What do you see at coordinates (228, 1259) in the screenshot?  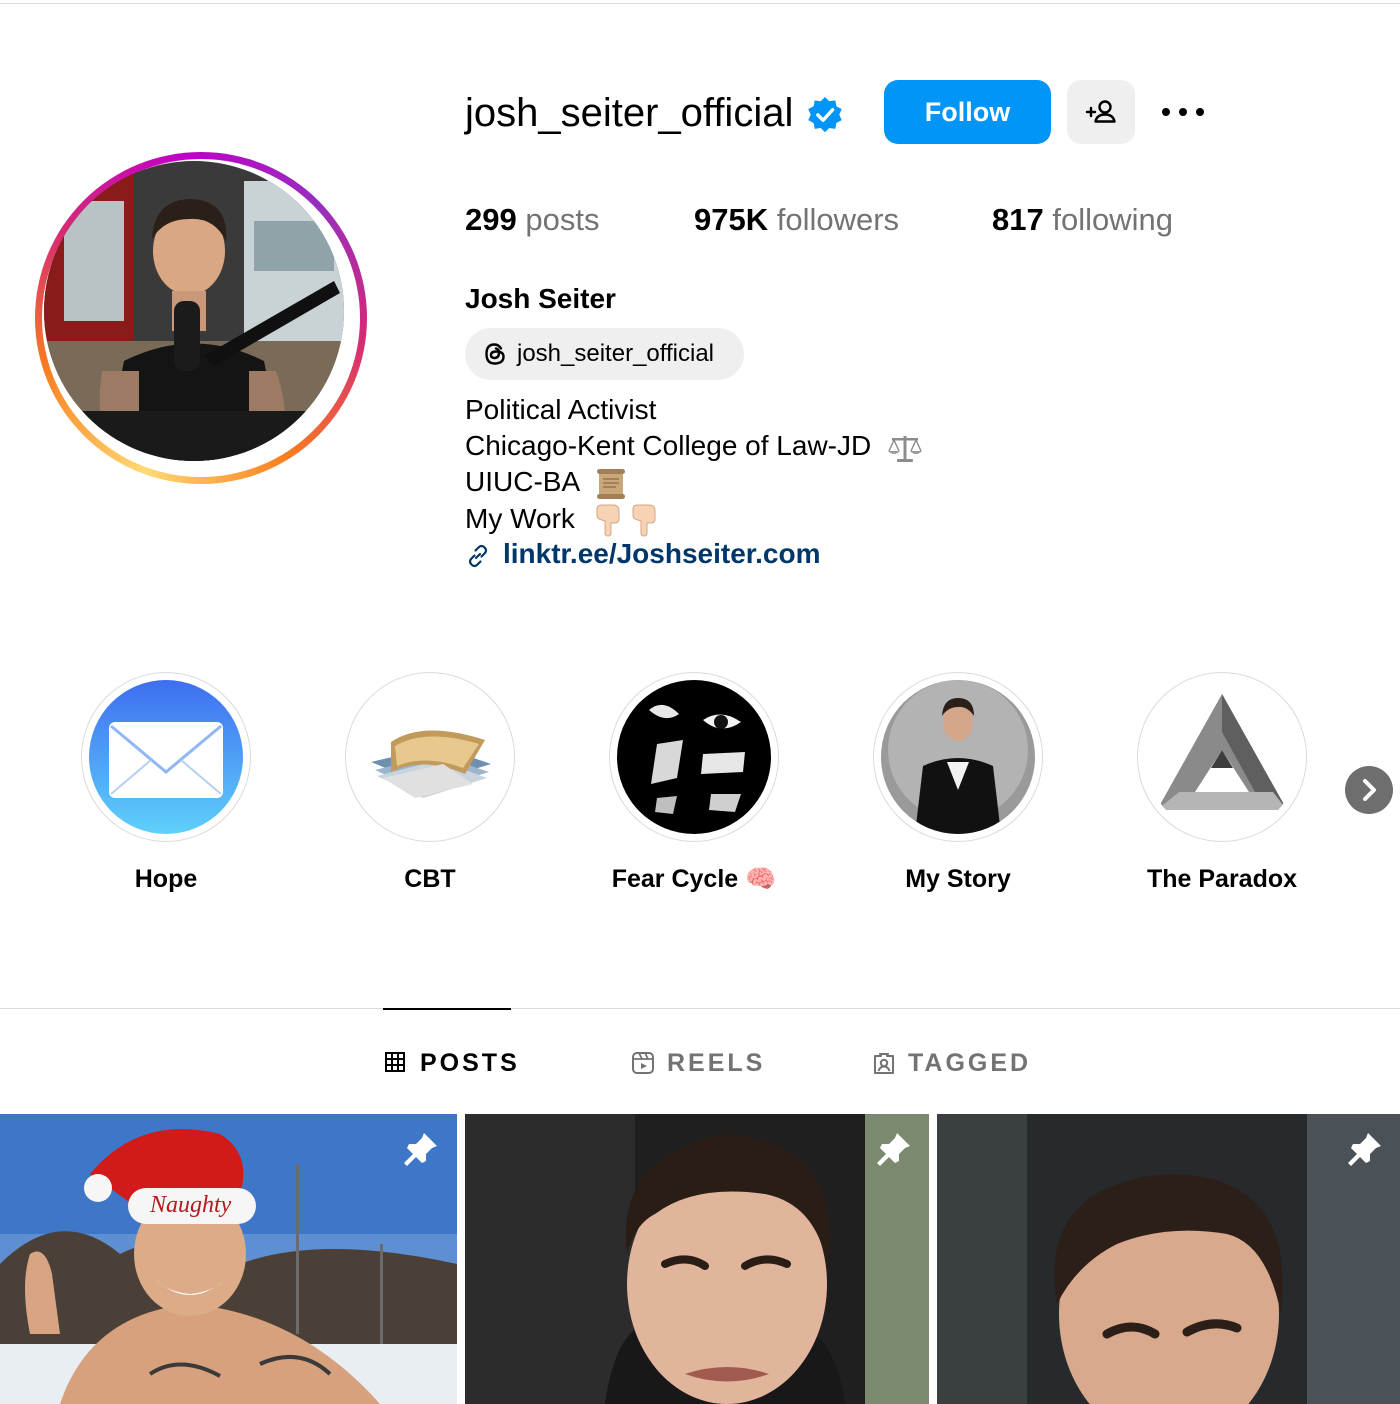 I see `post-tile: Naughty` at bounding box center [228, 1259].